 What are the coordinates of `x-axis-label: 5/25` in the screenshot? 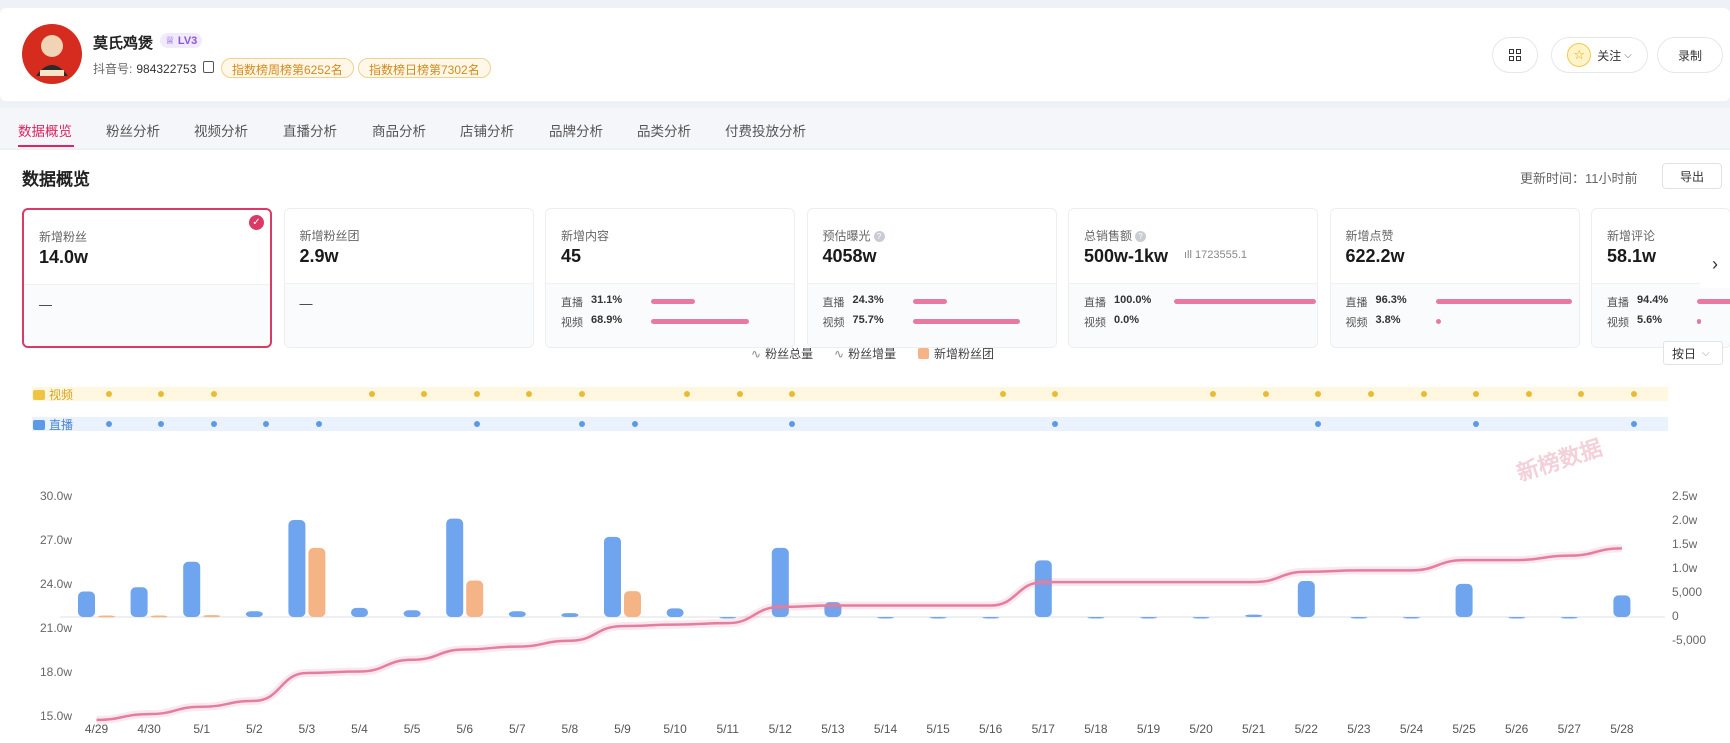 It's located at (1464, 729).